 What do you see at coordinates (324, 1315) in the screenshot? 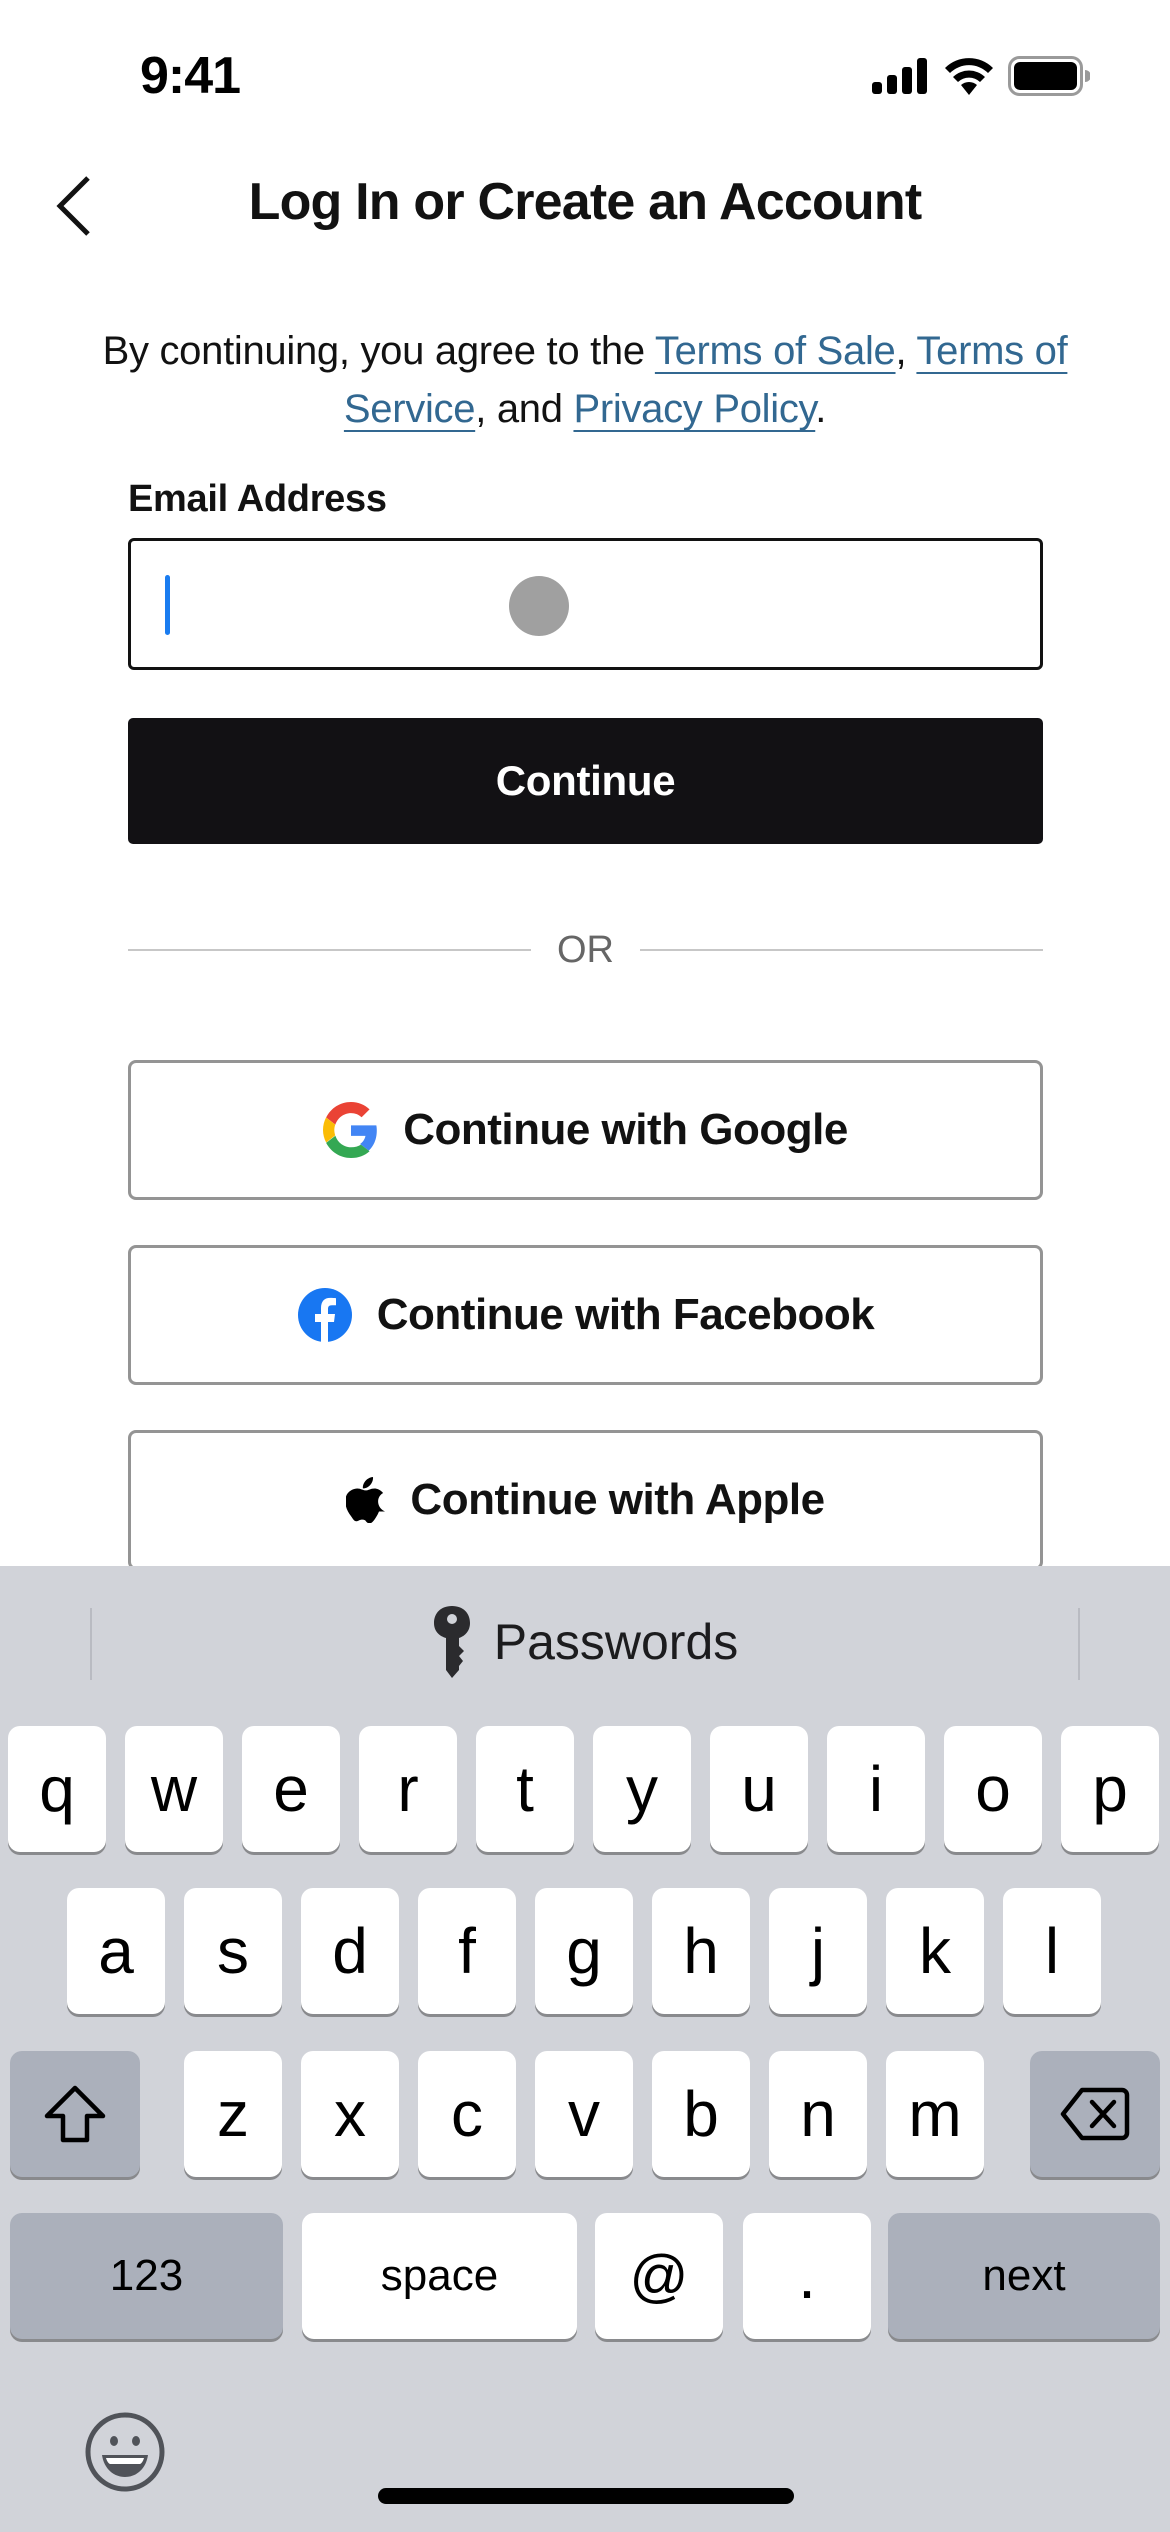
I see `facebook-icon` at bounding box center [324, 1315].